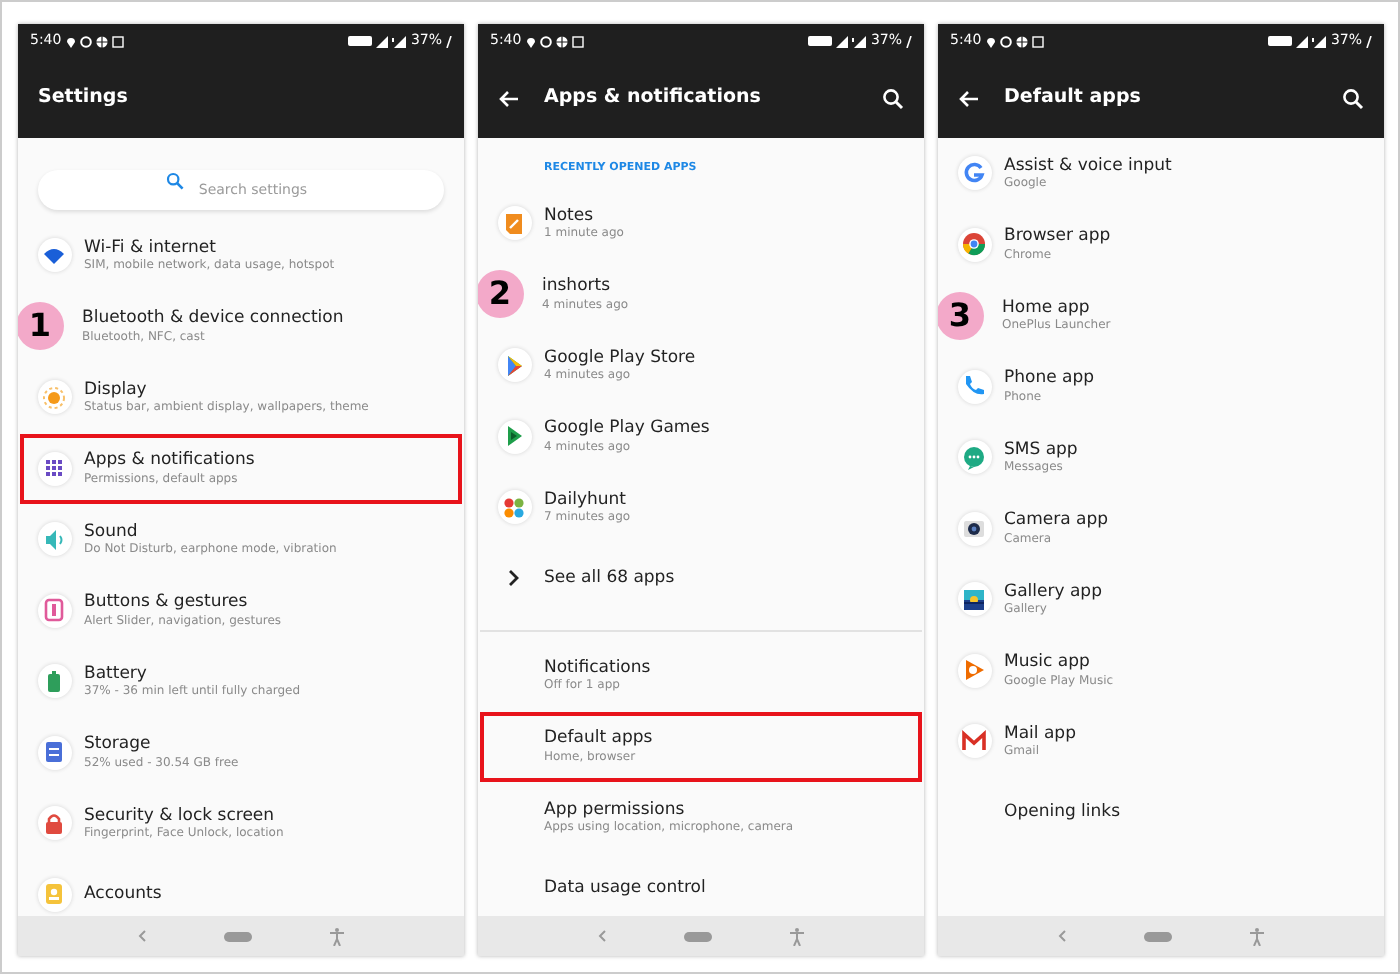 The width and height of the screenshot is (1400, 974). Describe the element at coordinates (514, 223) in the screenshot. I see `notes-icon` at that location.